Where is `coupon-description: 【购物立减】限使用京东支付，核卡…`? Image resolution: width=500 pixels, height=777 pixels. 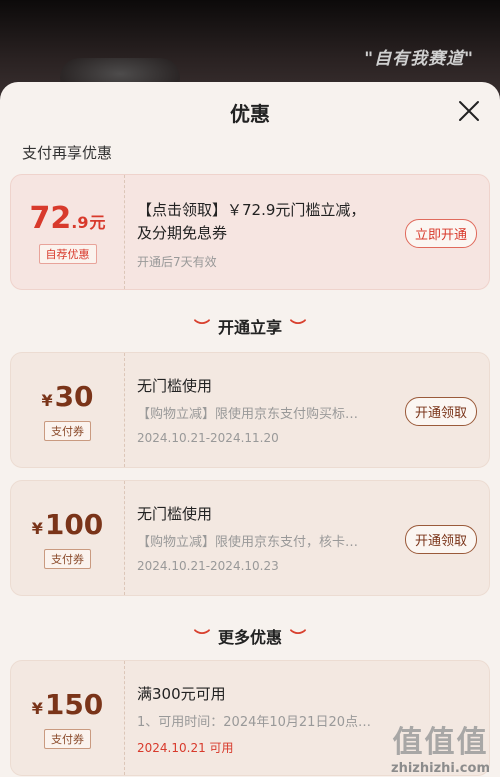
coupon-description: 【购物立减】限使用京东支付，核卡… is located at coordinates (248, 542).